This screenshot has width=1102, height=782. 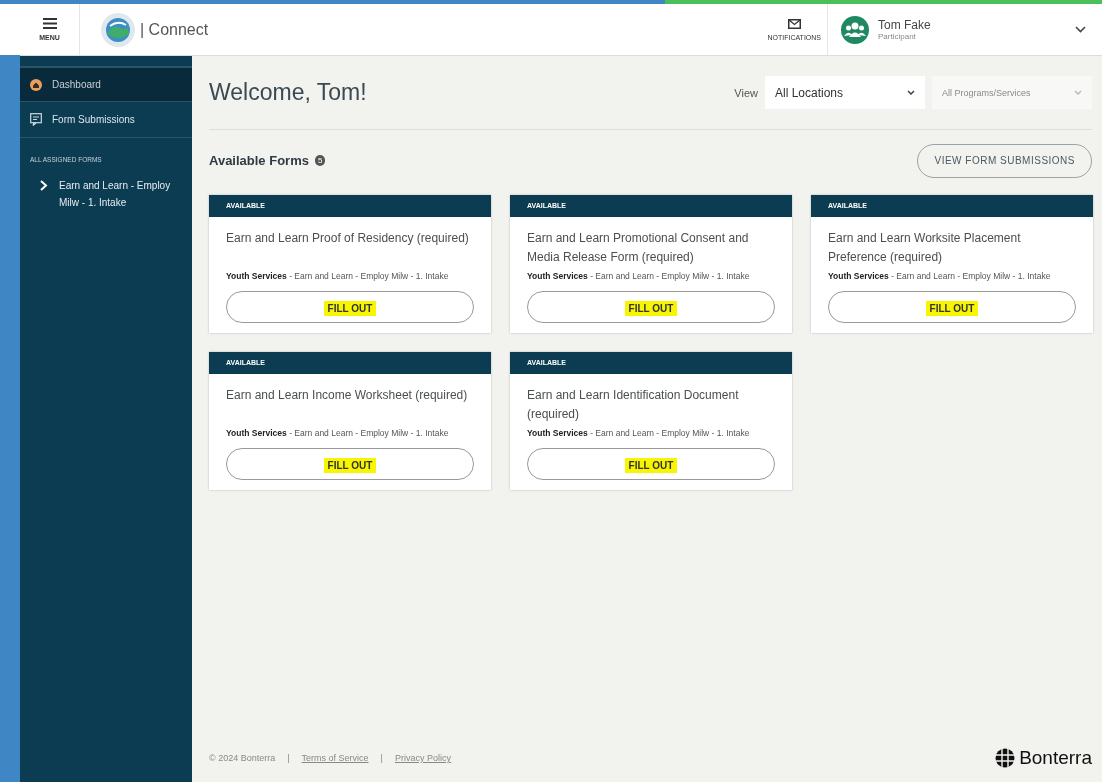 I want to click on menu-icon, so click(x=49, y=23).